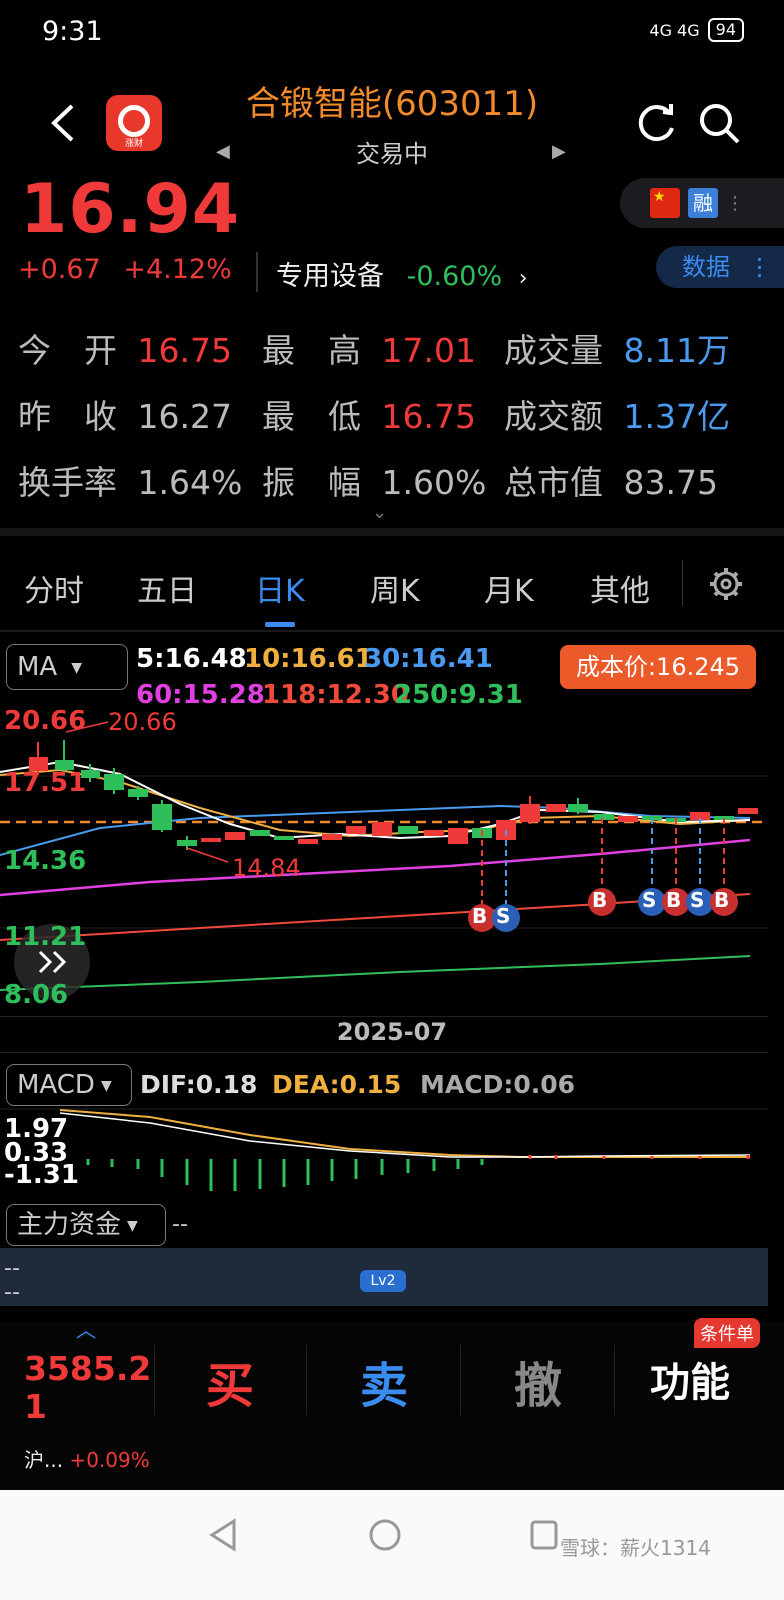 The width and height of the screenshot is (784, 1600). I want to click on index-info: 沪... +0.09%, so click(87, 1458).